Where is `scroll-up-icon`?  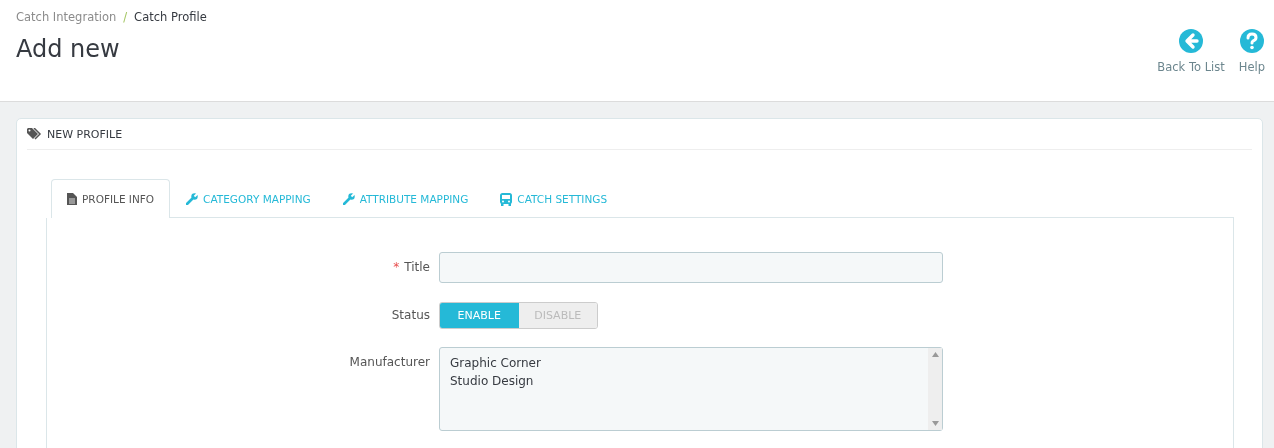
scroll-up-icon is located at coordinates (935, 354).